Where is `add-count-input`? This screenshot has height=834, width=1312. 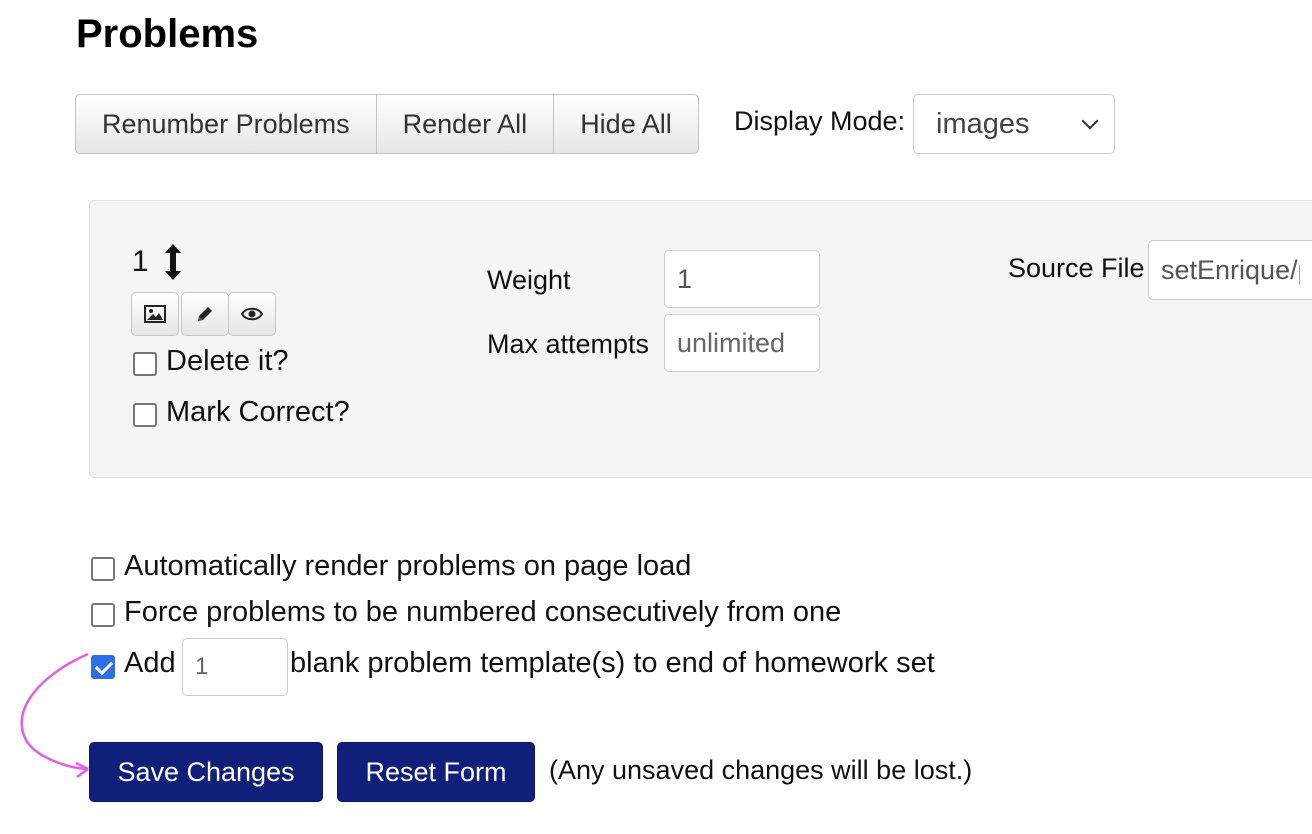 add-count-input is located at coordinates (235, 667).